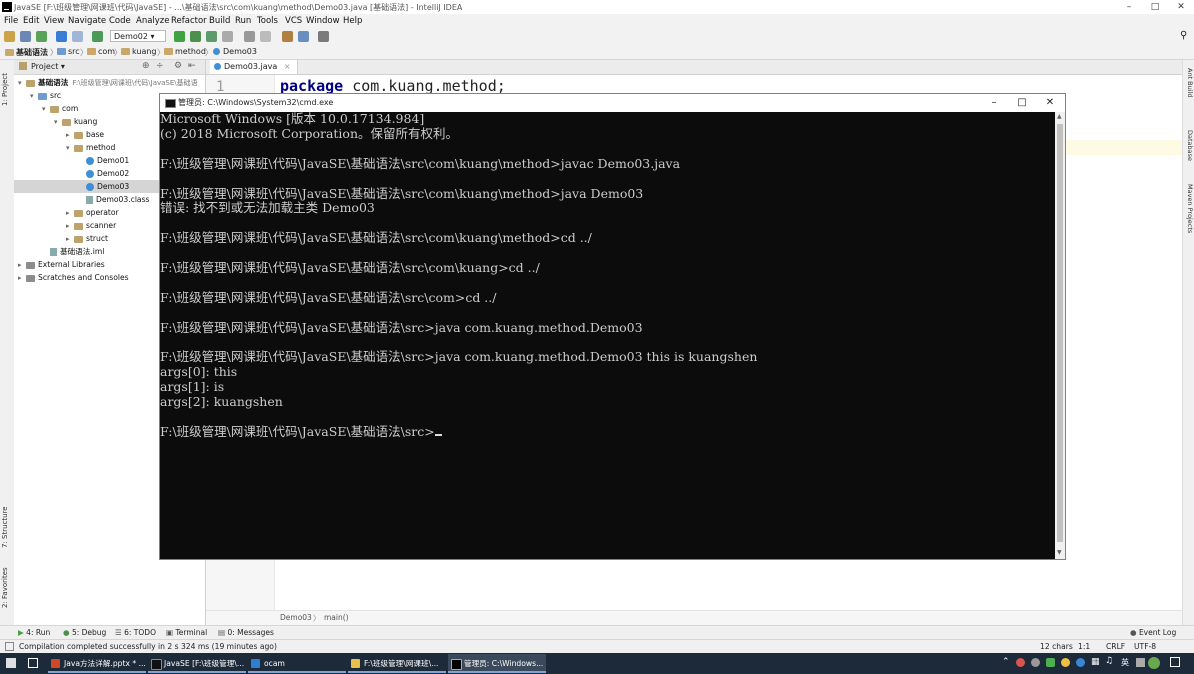  Describe the element at coordinates (61, 51) in the screenshot. I see `src-folder-icon` at that location.